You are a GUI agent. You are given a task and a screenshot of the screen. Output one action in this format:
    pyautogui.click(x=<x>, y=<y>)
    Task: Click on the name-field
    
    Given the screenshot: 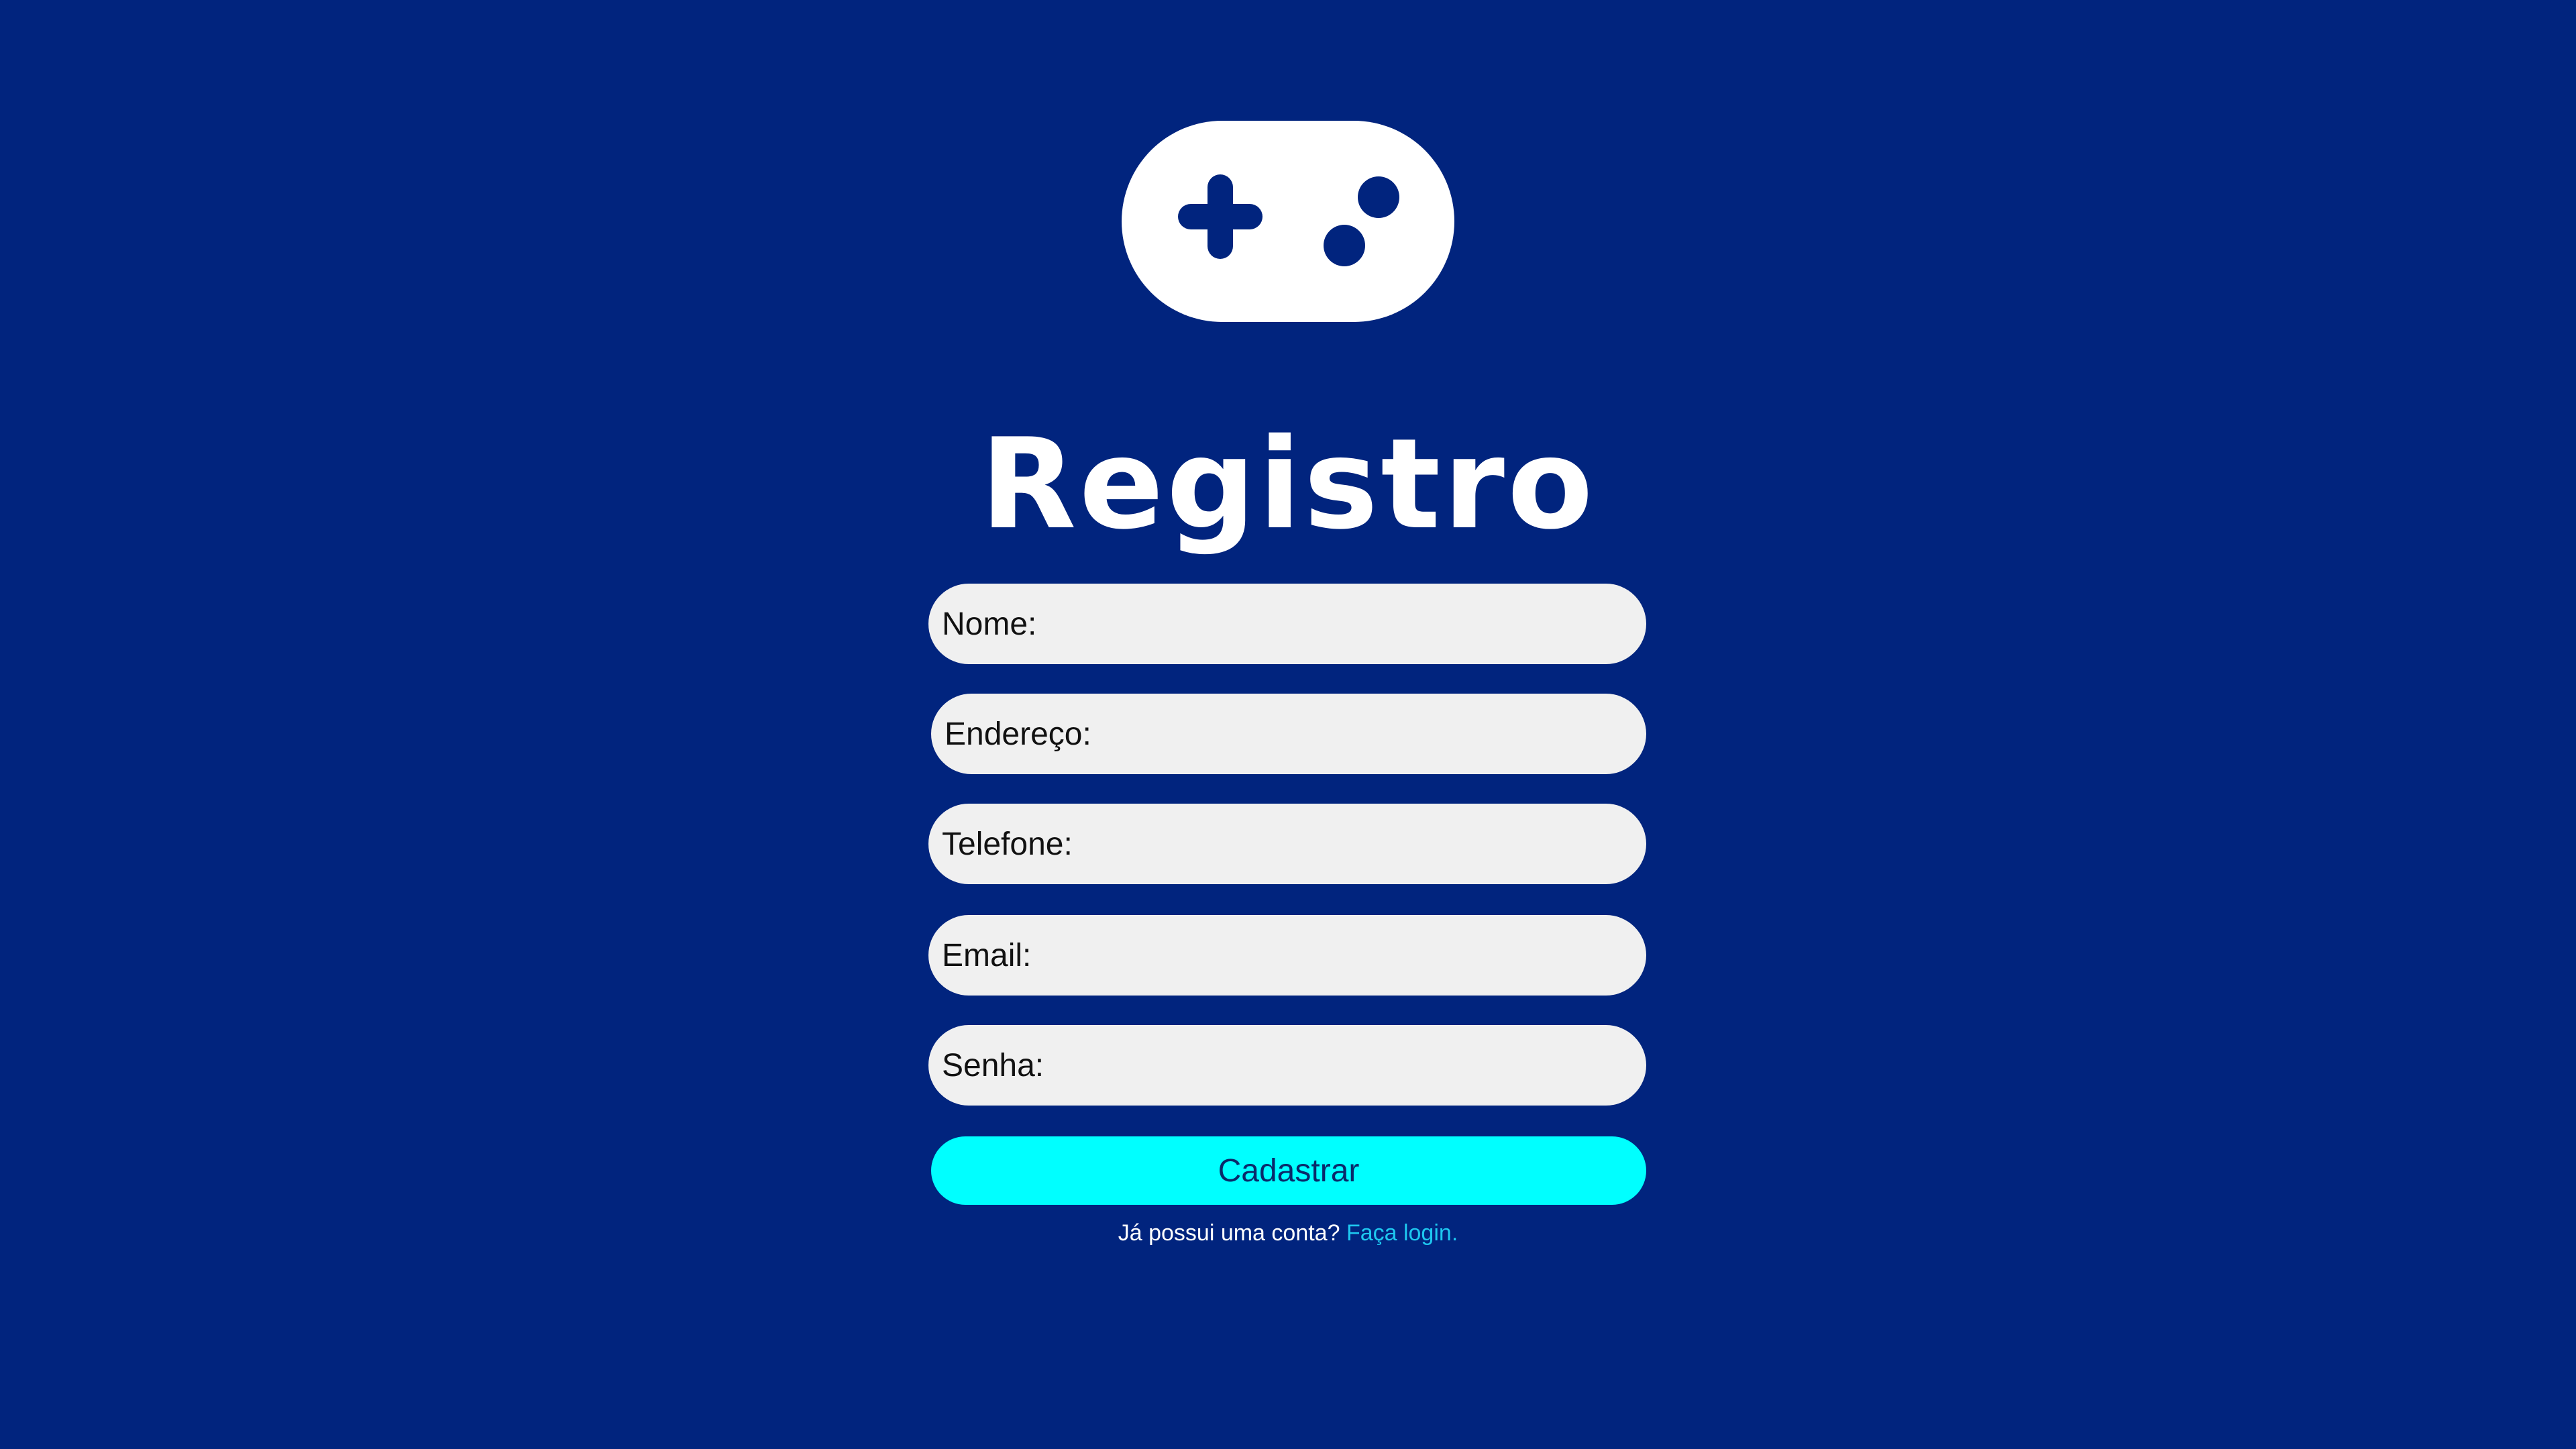 What is the action you would take?
    pyautogui.click(x=1287, y=624)
    